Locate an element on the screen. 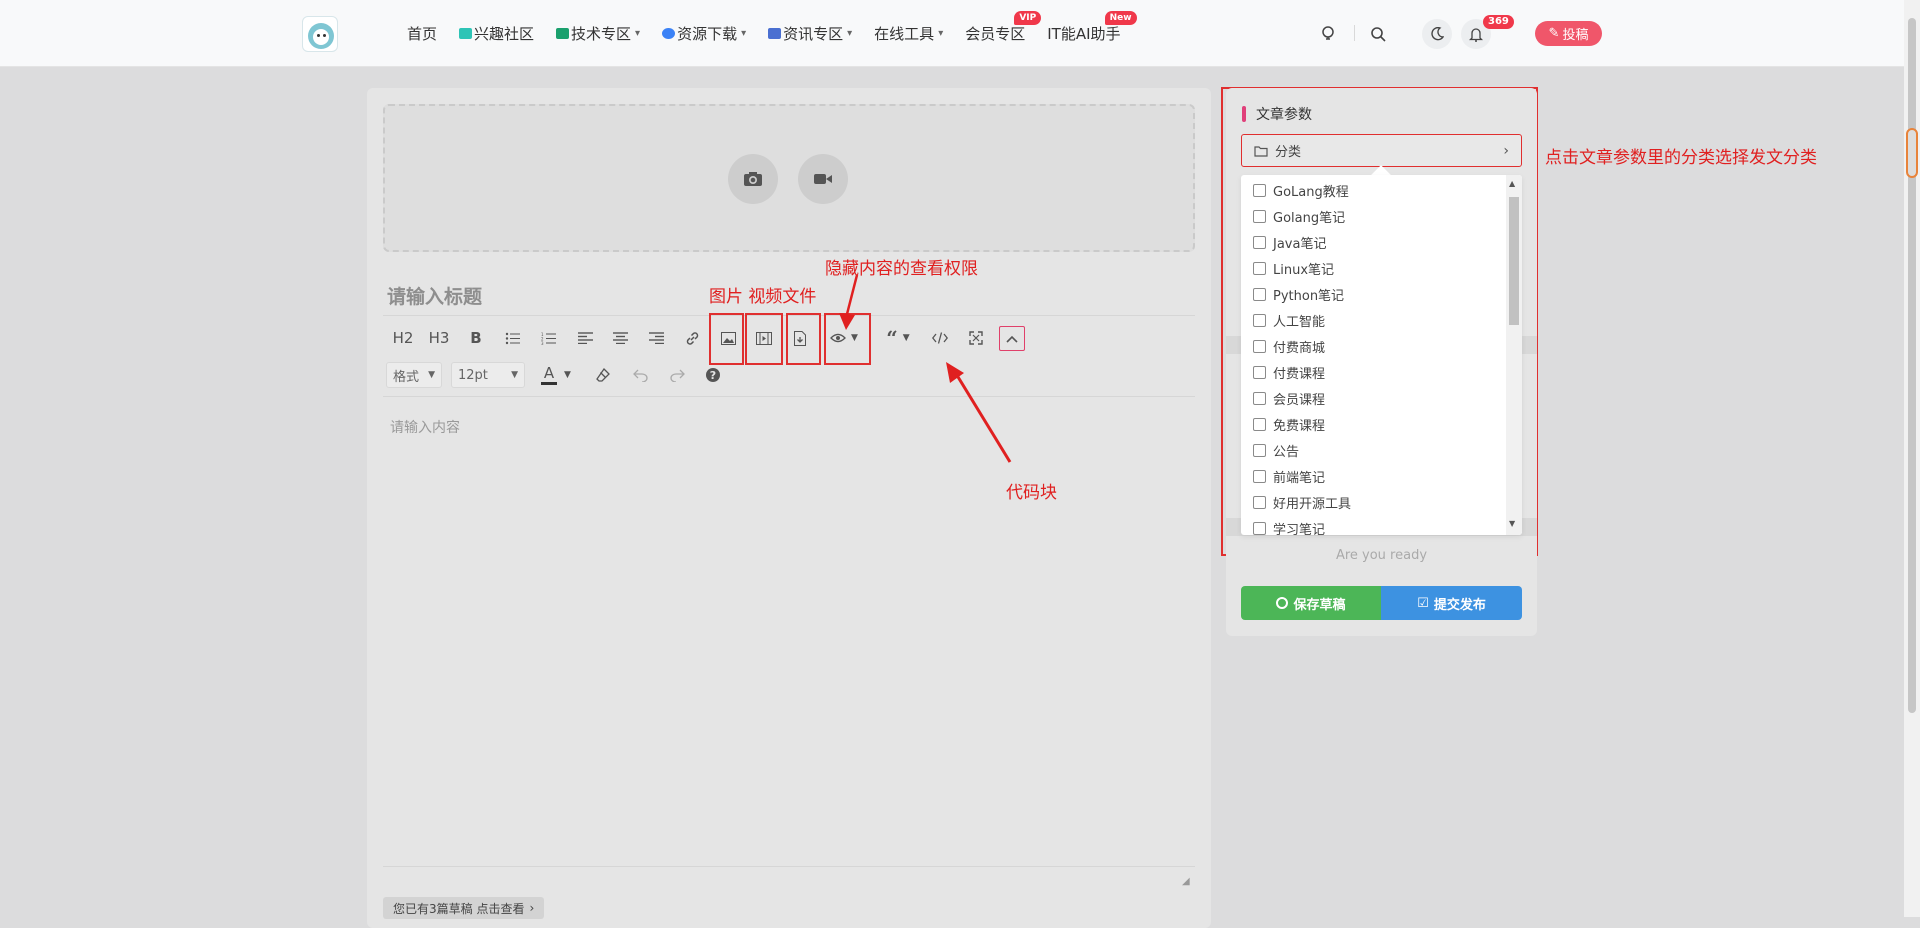  category-option: 好用开源工具 is located at coordinates (1373, 502).